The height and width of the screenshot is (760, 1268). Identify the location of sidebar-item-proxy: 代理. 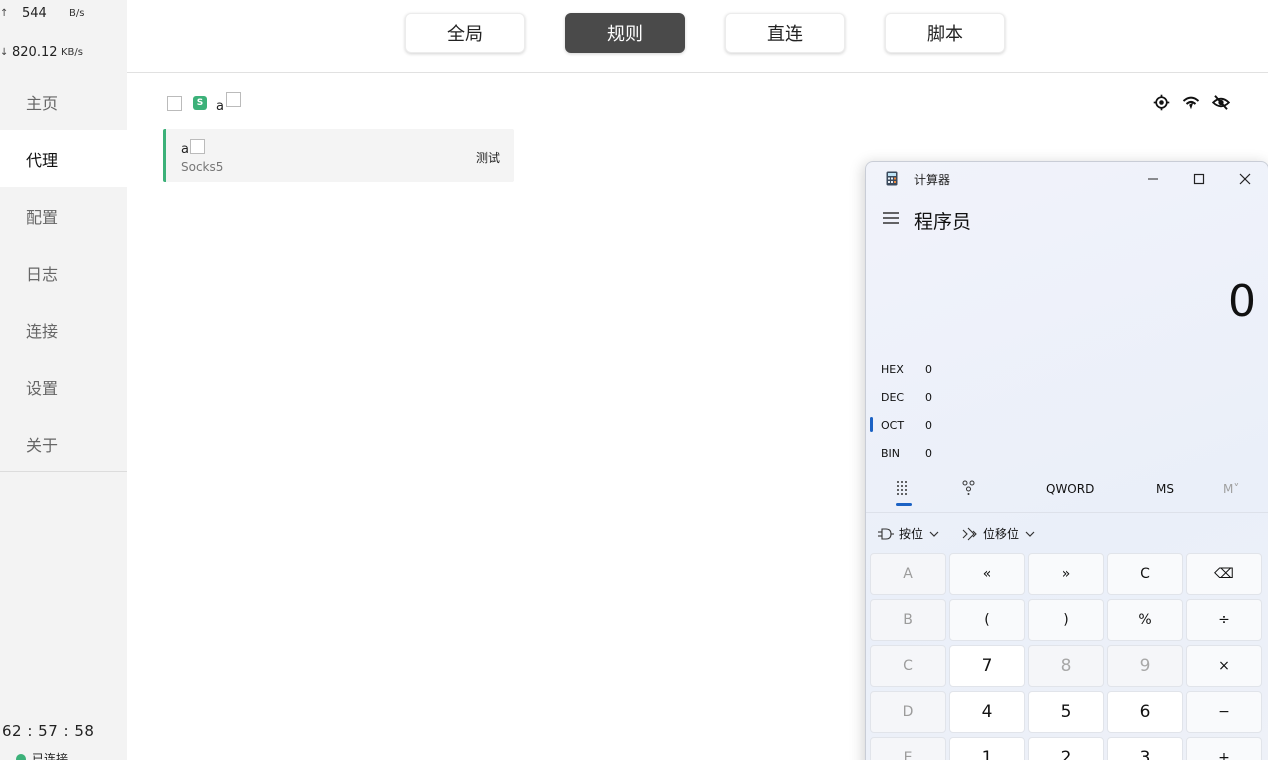
(63, 158).